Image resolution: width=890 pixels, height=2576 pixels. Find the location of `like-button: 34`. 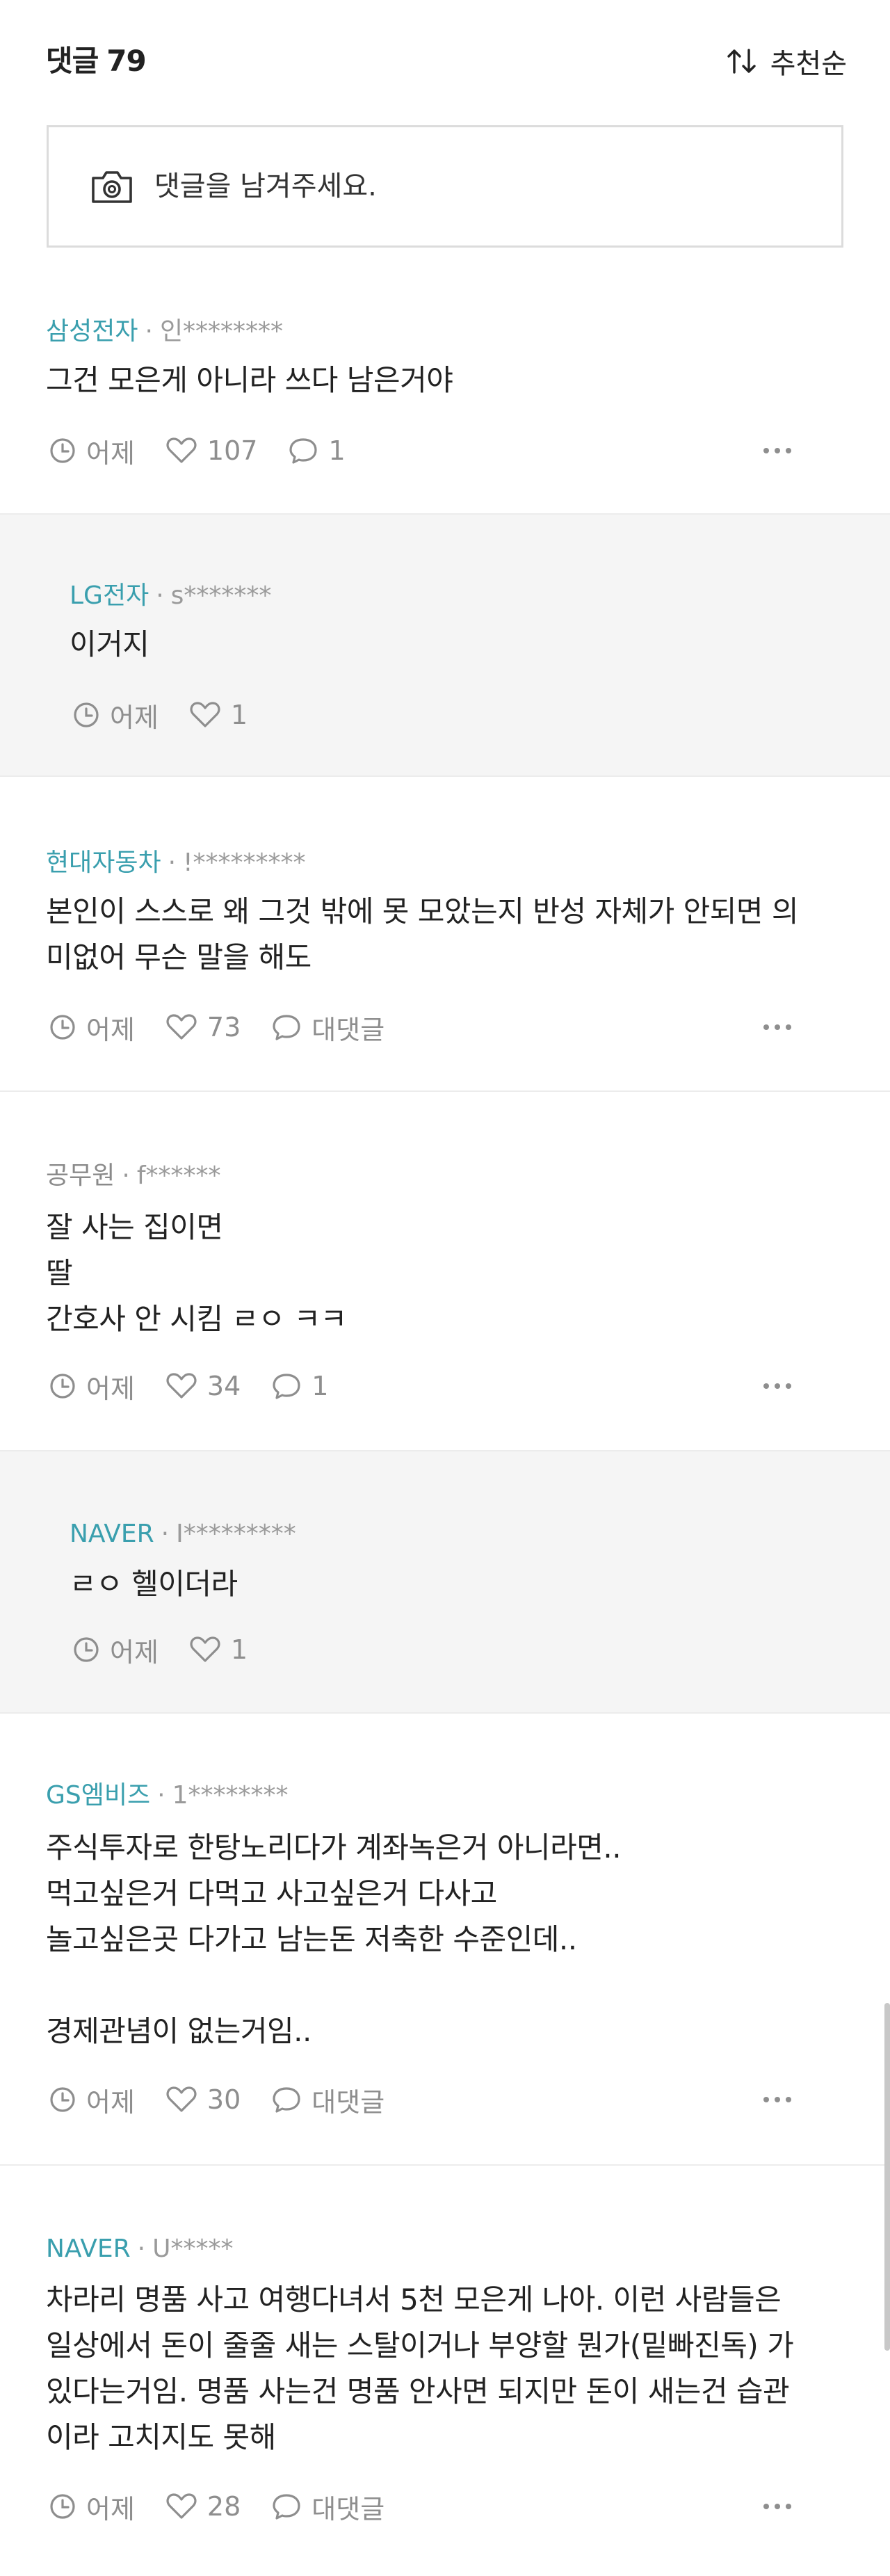

like-button: 34 is located at coordinates (203, 1386).